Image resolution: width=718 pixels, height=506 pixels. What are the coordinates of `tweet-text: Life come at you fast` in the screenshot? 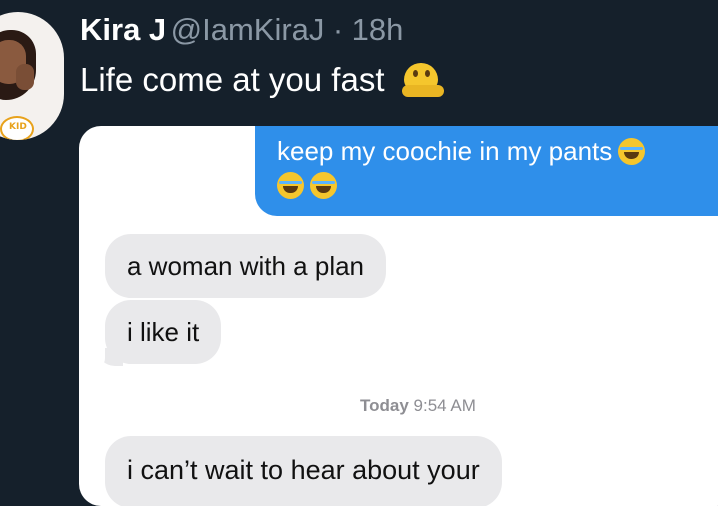 It's located at (262, 80).